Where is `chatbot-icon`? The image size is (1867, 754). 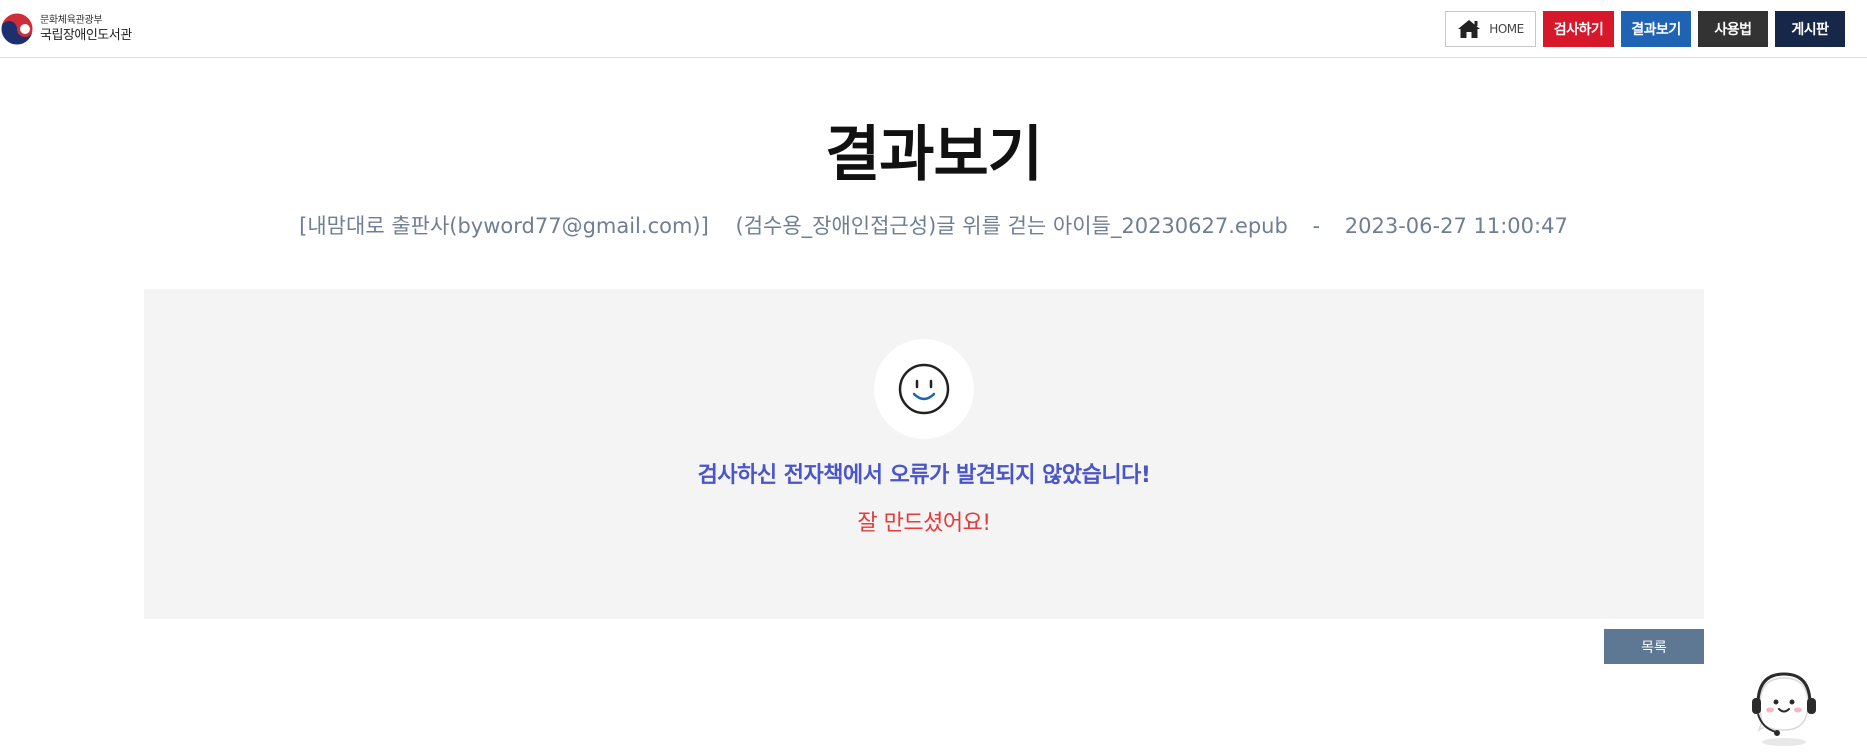 chatbot-icon is located at coordinates (1784, 706).